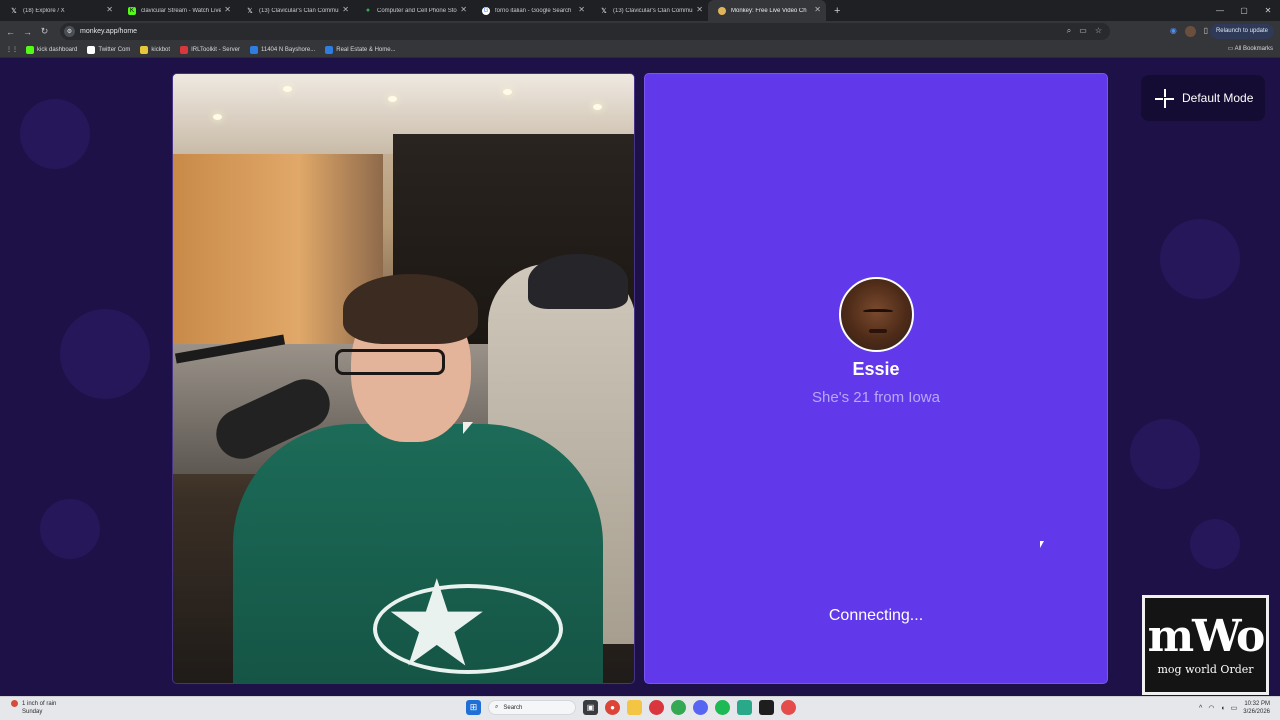  What do you see at coordinates (678, 707) in the screenshot?
I see `chrome-icon` at bounding box center [678, 707].